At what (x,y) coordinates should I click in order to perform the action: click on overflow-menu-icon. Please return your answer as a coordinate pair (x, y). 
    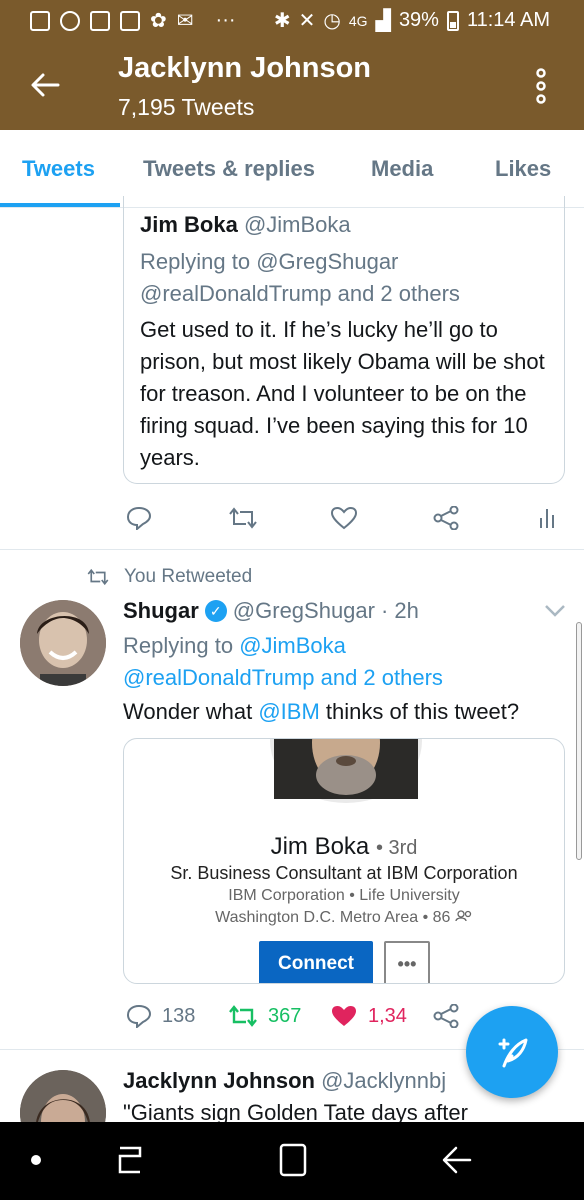
    Looking at the image, I should click on (541, 86).